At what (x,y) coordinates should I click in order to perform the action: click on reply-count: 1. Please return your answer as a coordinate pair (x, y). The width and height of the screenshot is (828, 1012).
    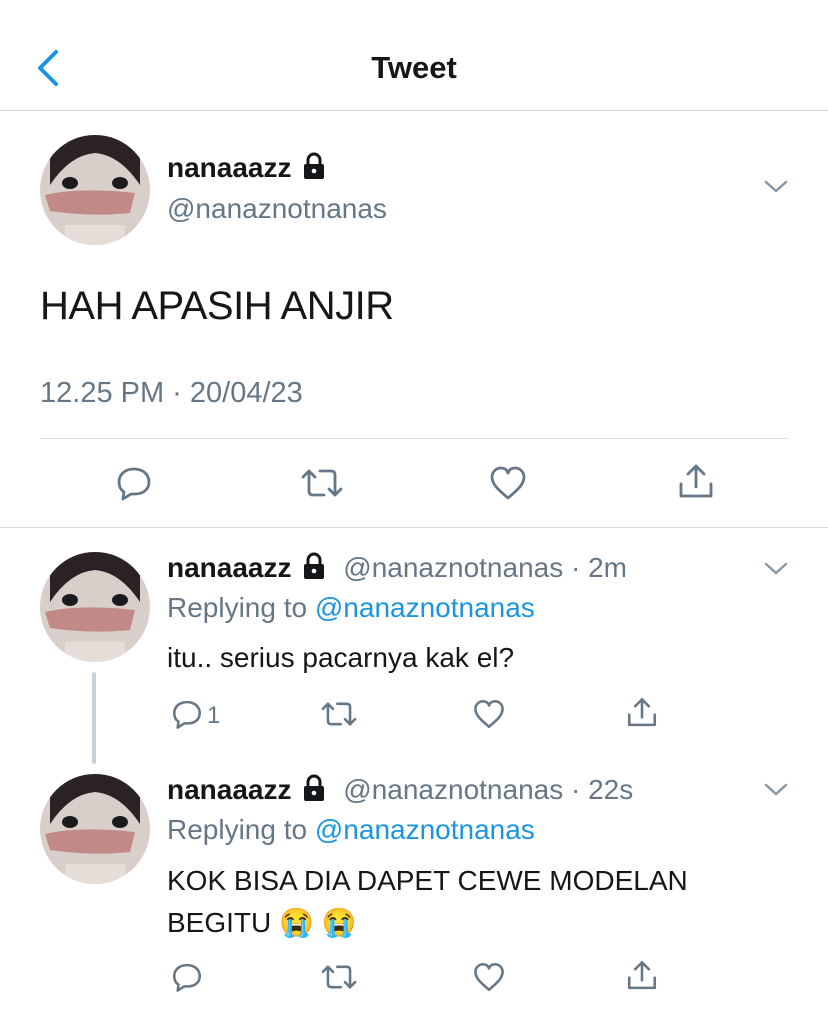
    Looking at the image, I should click on (214, 715).